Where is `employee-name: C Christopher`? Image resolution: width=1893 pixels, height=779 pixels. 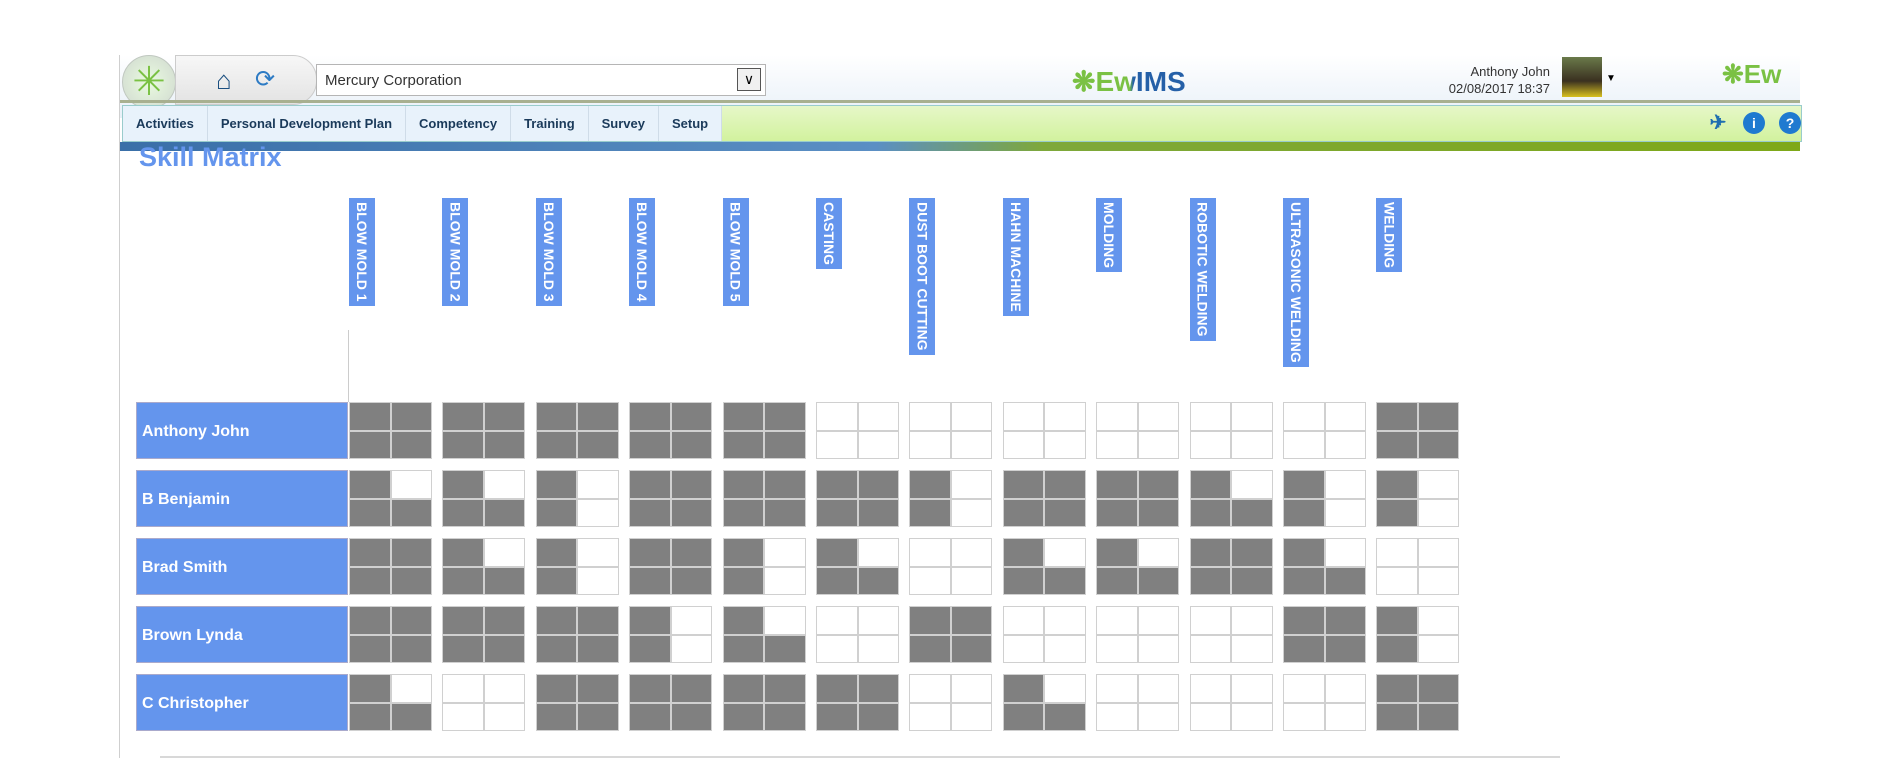
employee-name: C Christopher is located at coordinates (242, 702).